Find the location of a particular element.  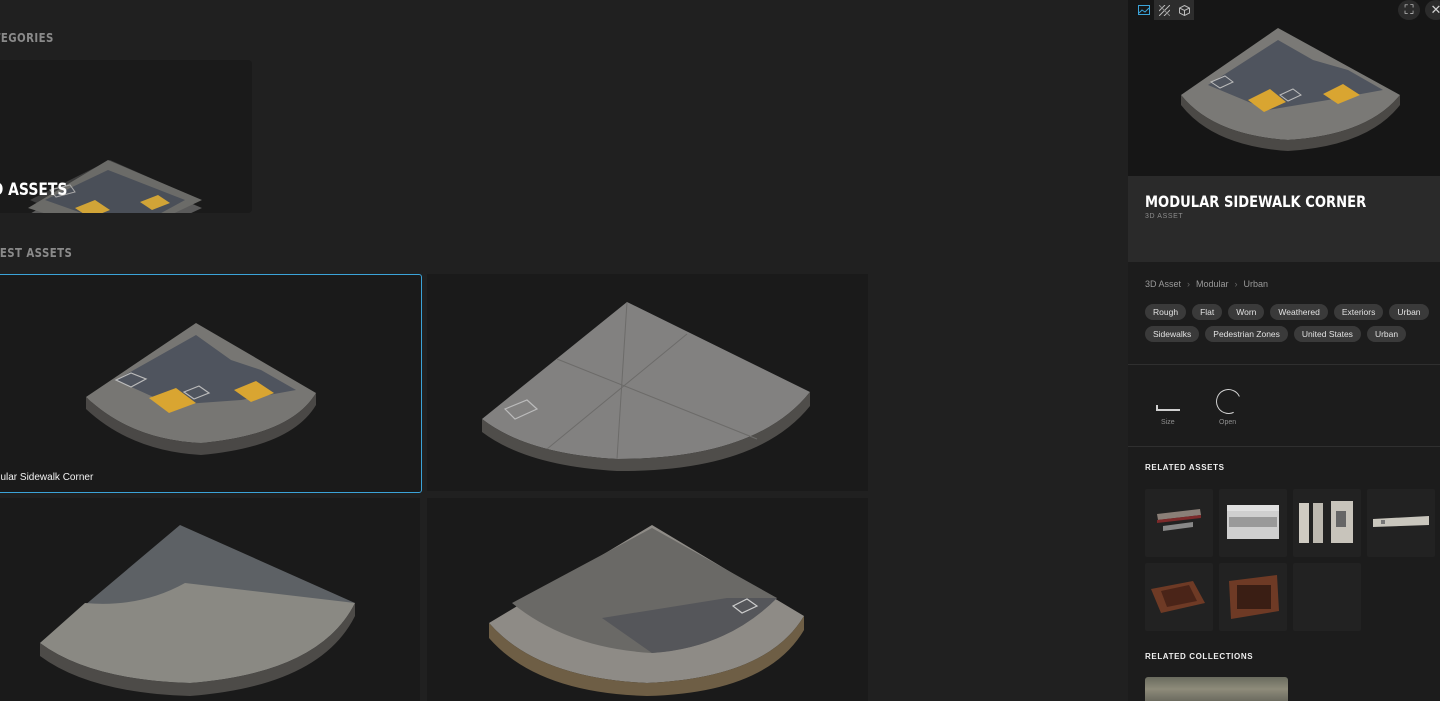

asset-preview: ⛶ ✕ is located at coordinates (1284, 88).